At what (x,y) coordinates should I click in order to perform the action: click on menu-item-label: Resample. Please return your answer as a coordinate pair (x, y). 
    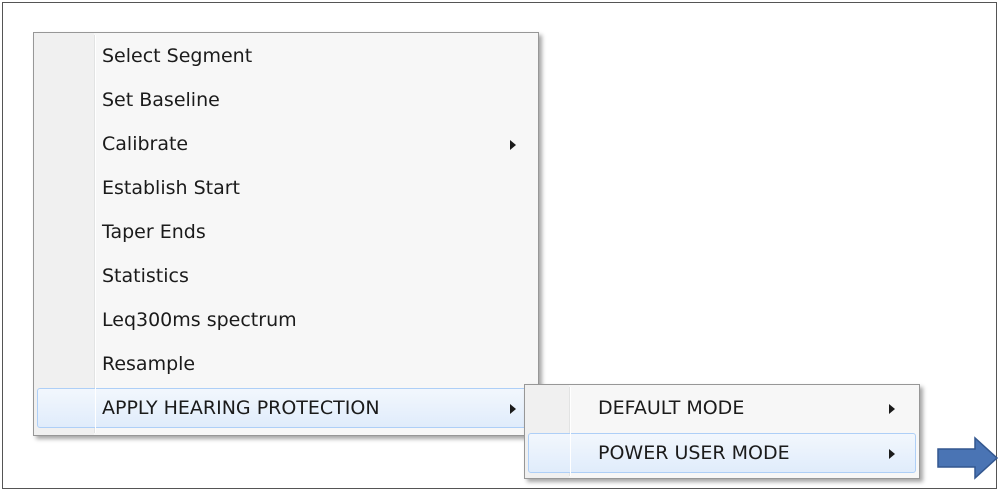
    Looking at the image, I should click on (149, 364).